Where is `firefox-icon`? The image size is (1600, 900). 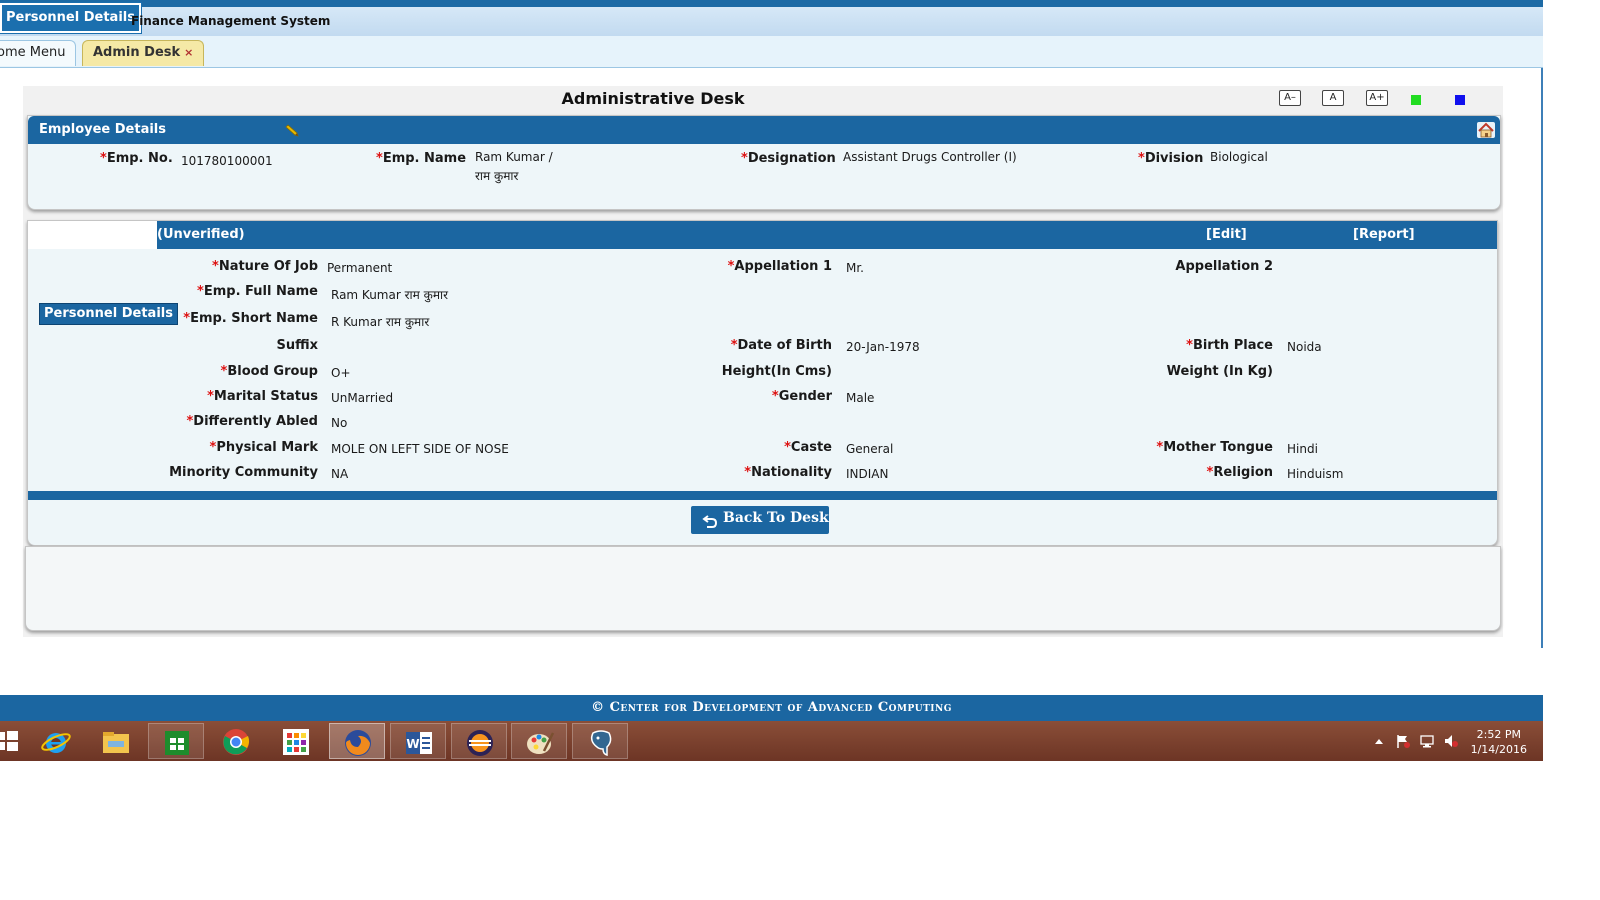
firefox-icon is located at coordinates (357, 741).